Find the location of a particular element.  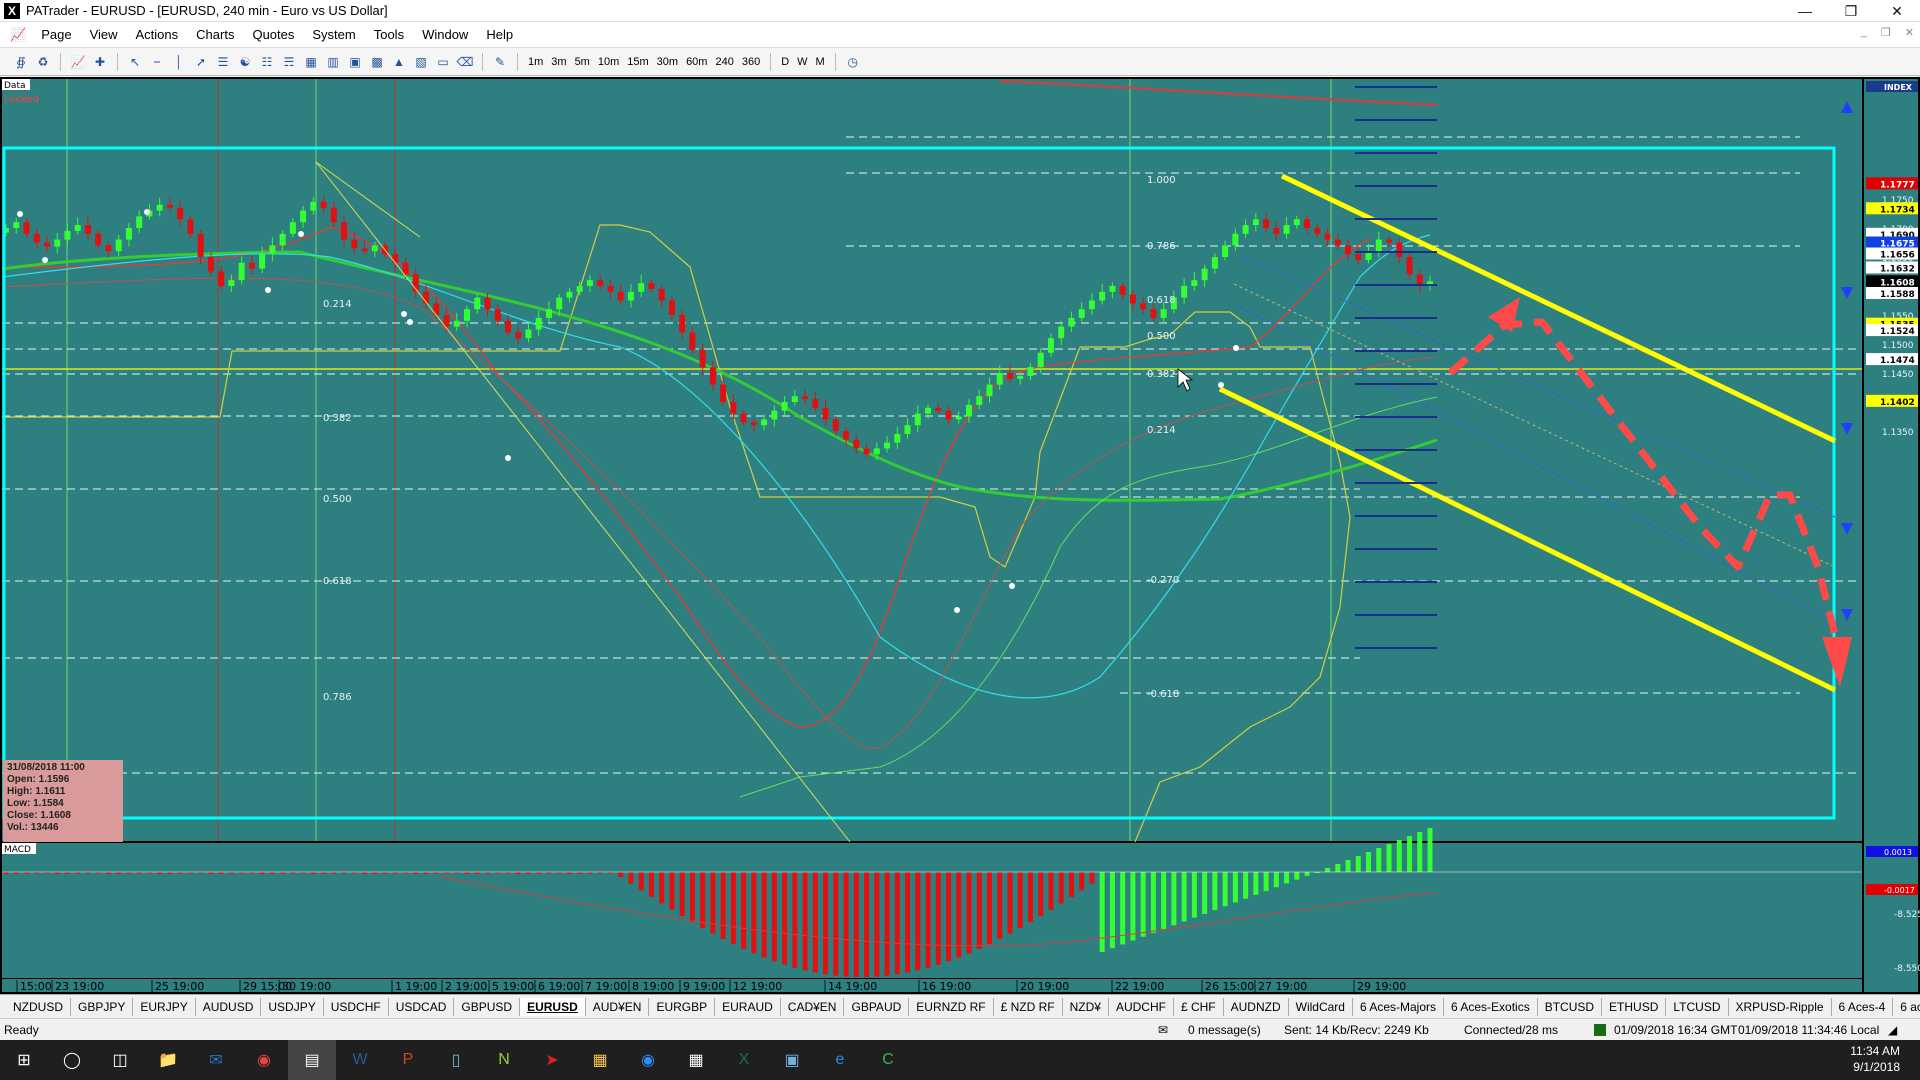

maximize-icon: ❐ is located at coordinates (1851, 11).